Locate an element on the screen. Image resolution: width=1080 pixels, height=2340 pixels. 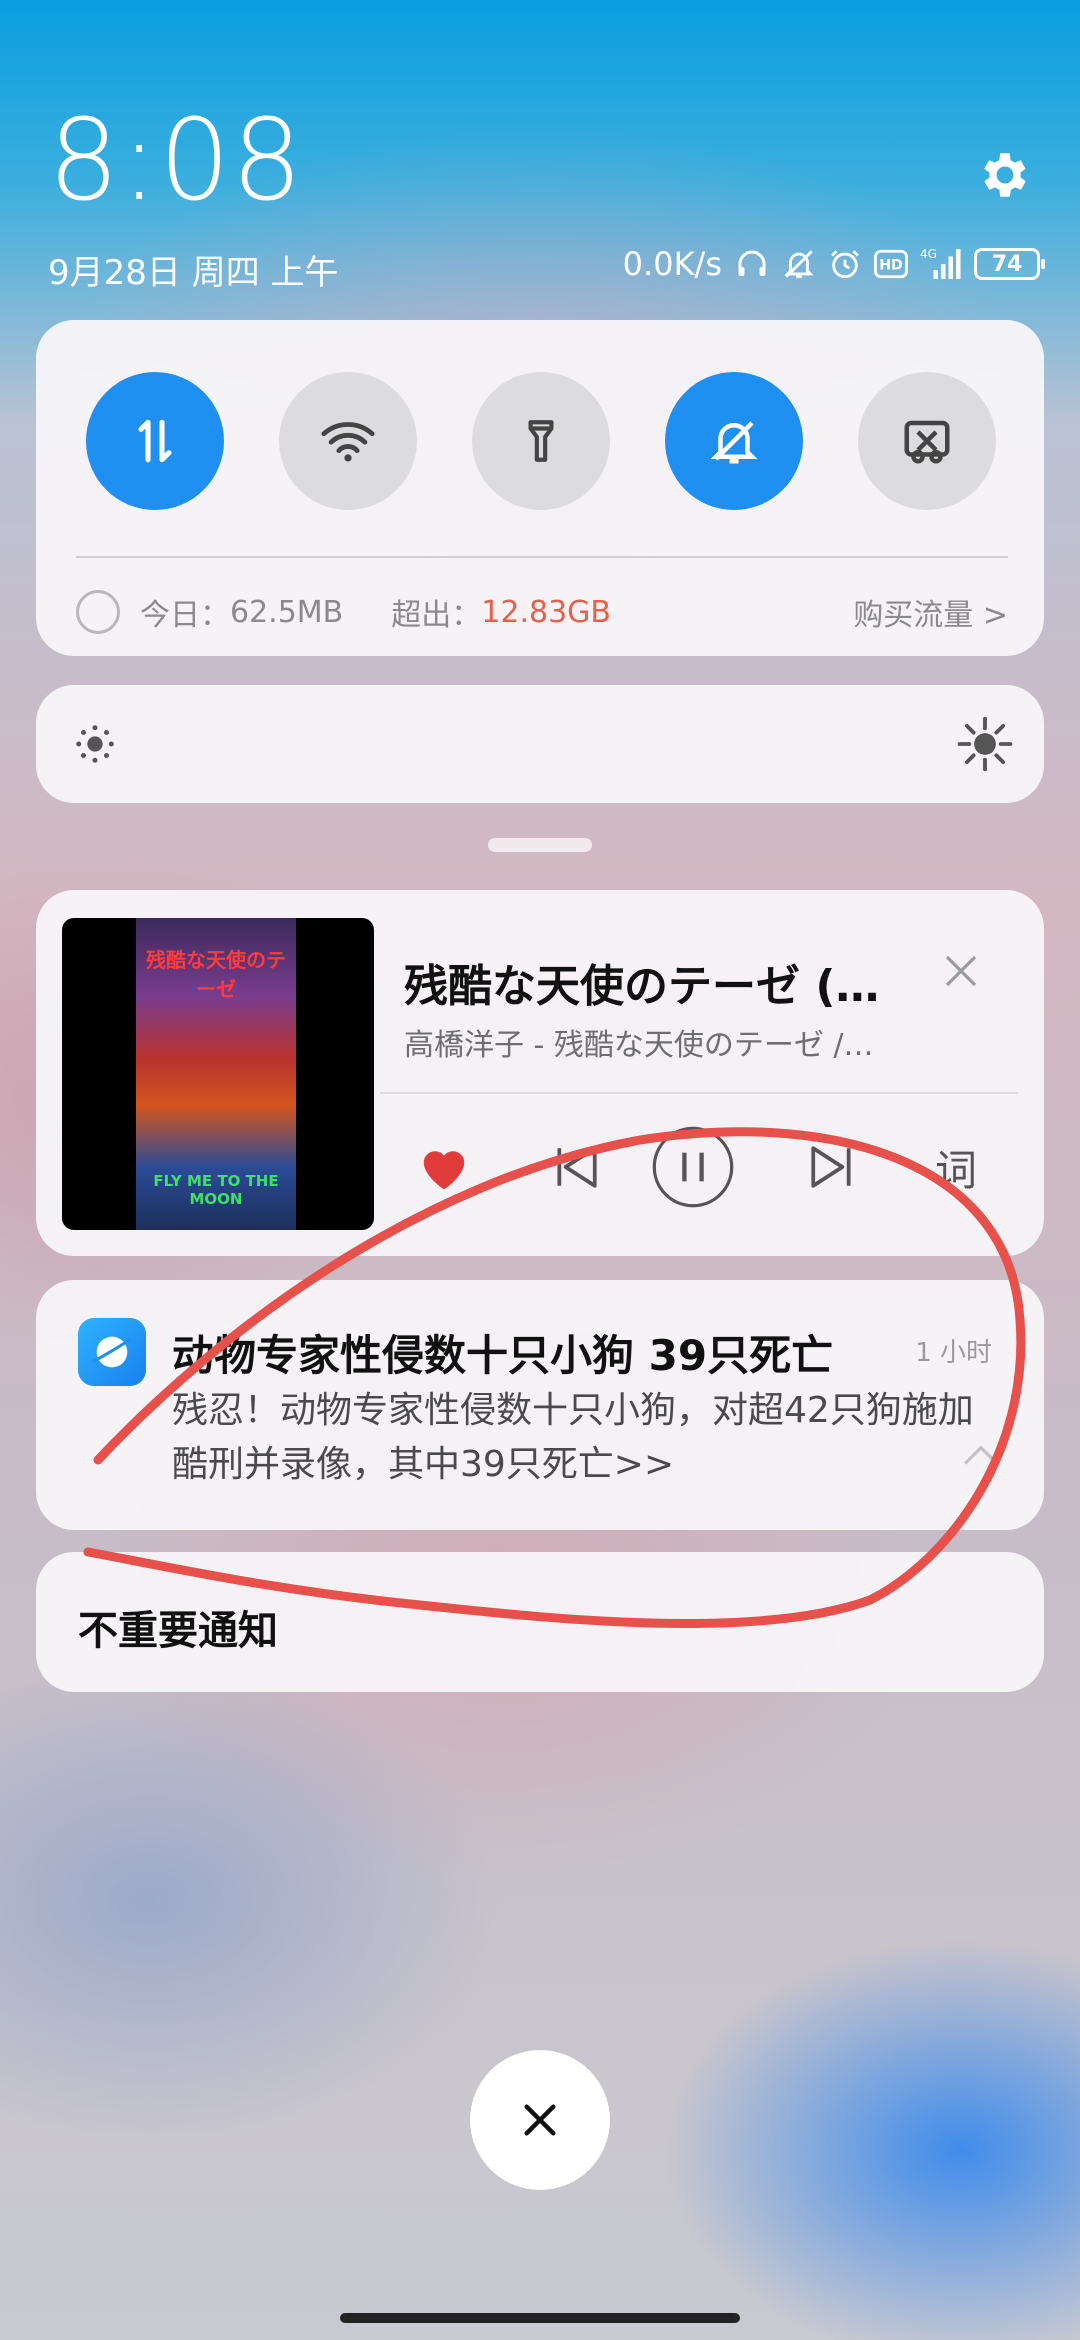
mute-toggle is located at coordinates (734, 441).